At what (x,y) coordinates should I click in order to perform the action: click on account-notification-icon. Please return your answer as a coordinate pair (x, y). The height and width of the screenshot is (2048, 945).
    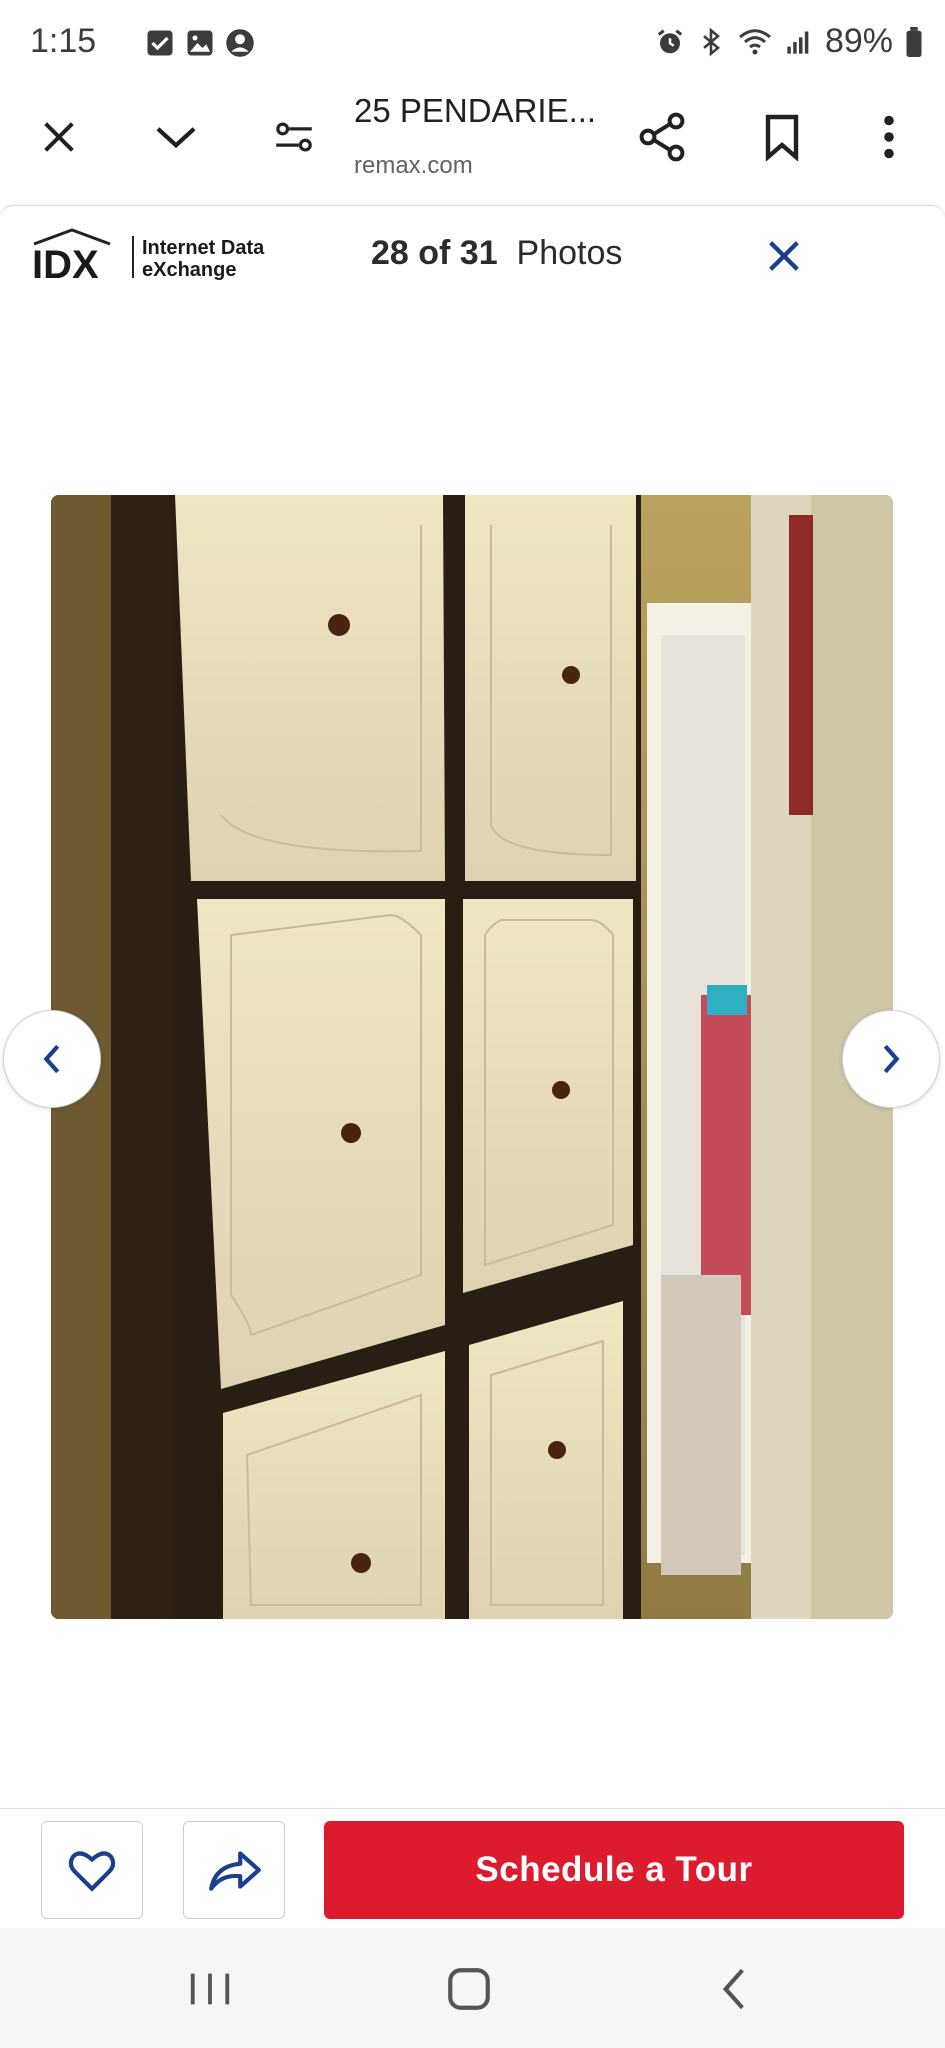
    Looking at the image, I should click on (240, 43).